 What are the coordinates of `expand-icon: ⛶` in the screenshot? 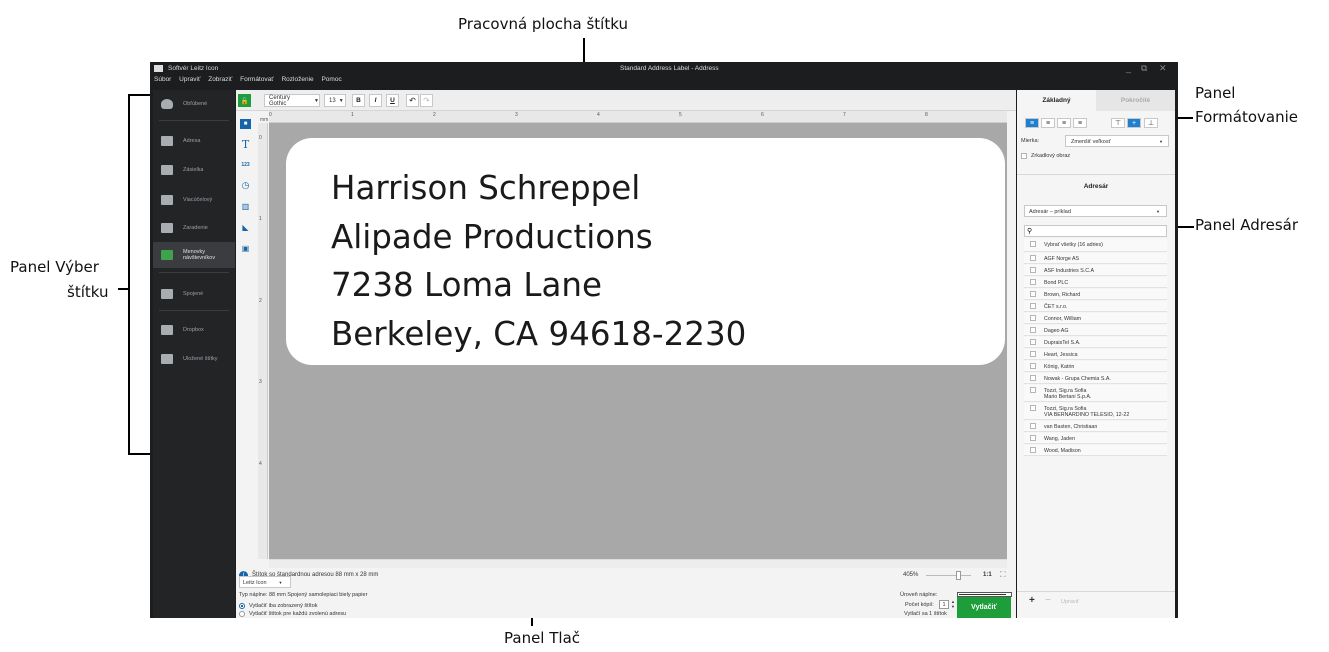 It's located at (1003, 575).